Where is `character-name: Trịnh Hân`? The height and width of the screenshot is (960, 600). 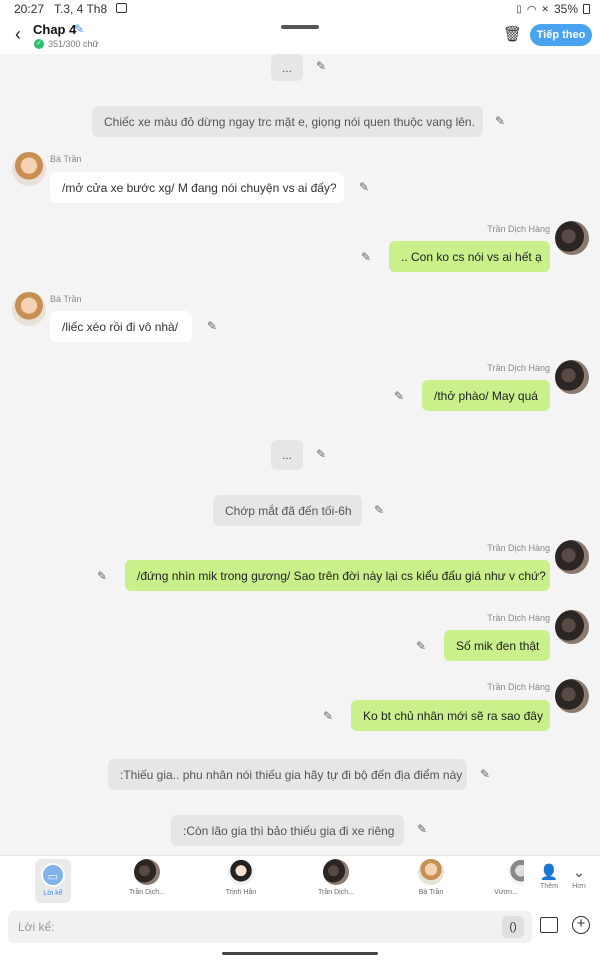
character-name: Trịnh Hân is located at coordinates (241, 892).